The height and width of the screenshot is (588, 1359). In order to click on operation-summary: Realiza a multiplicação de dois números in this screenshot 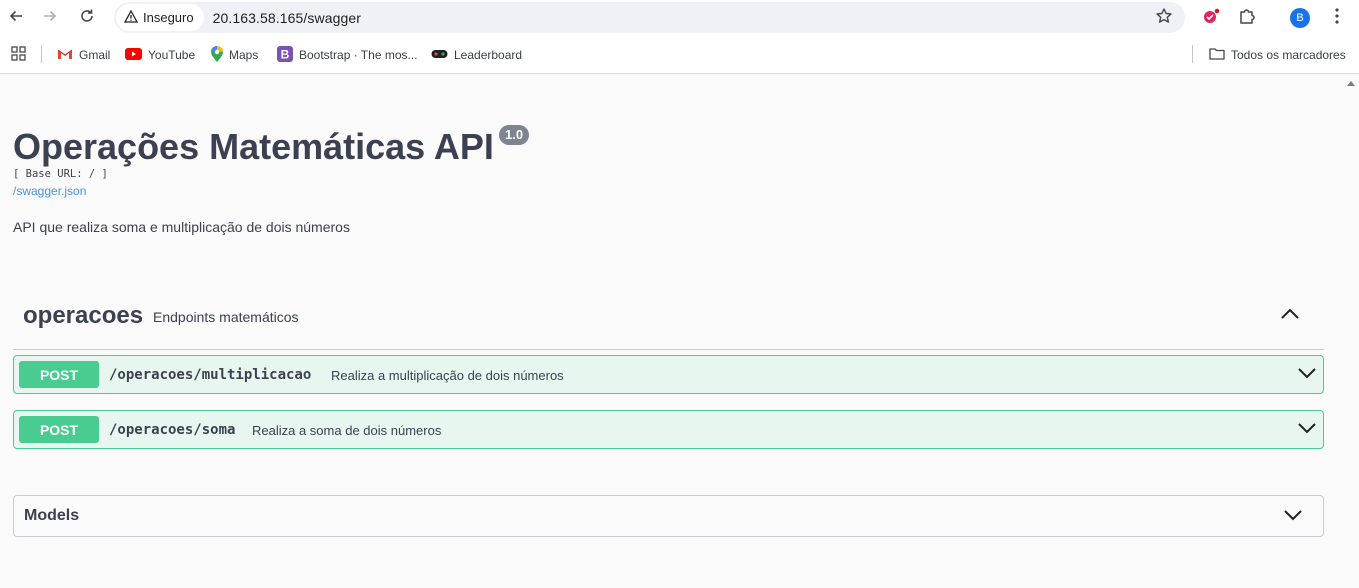, I will do `click(447, 375)`.